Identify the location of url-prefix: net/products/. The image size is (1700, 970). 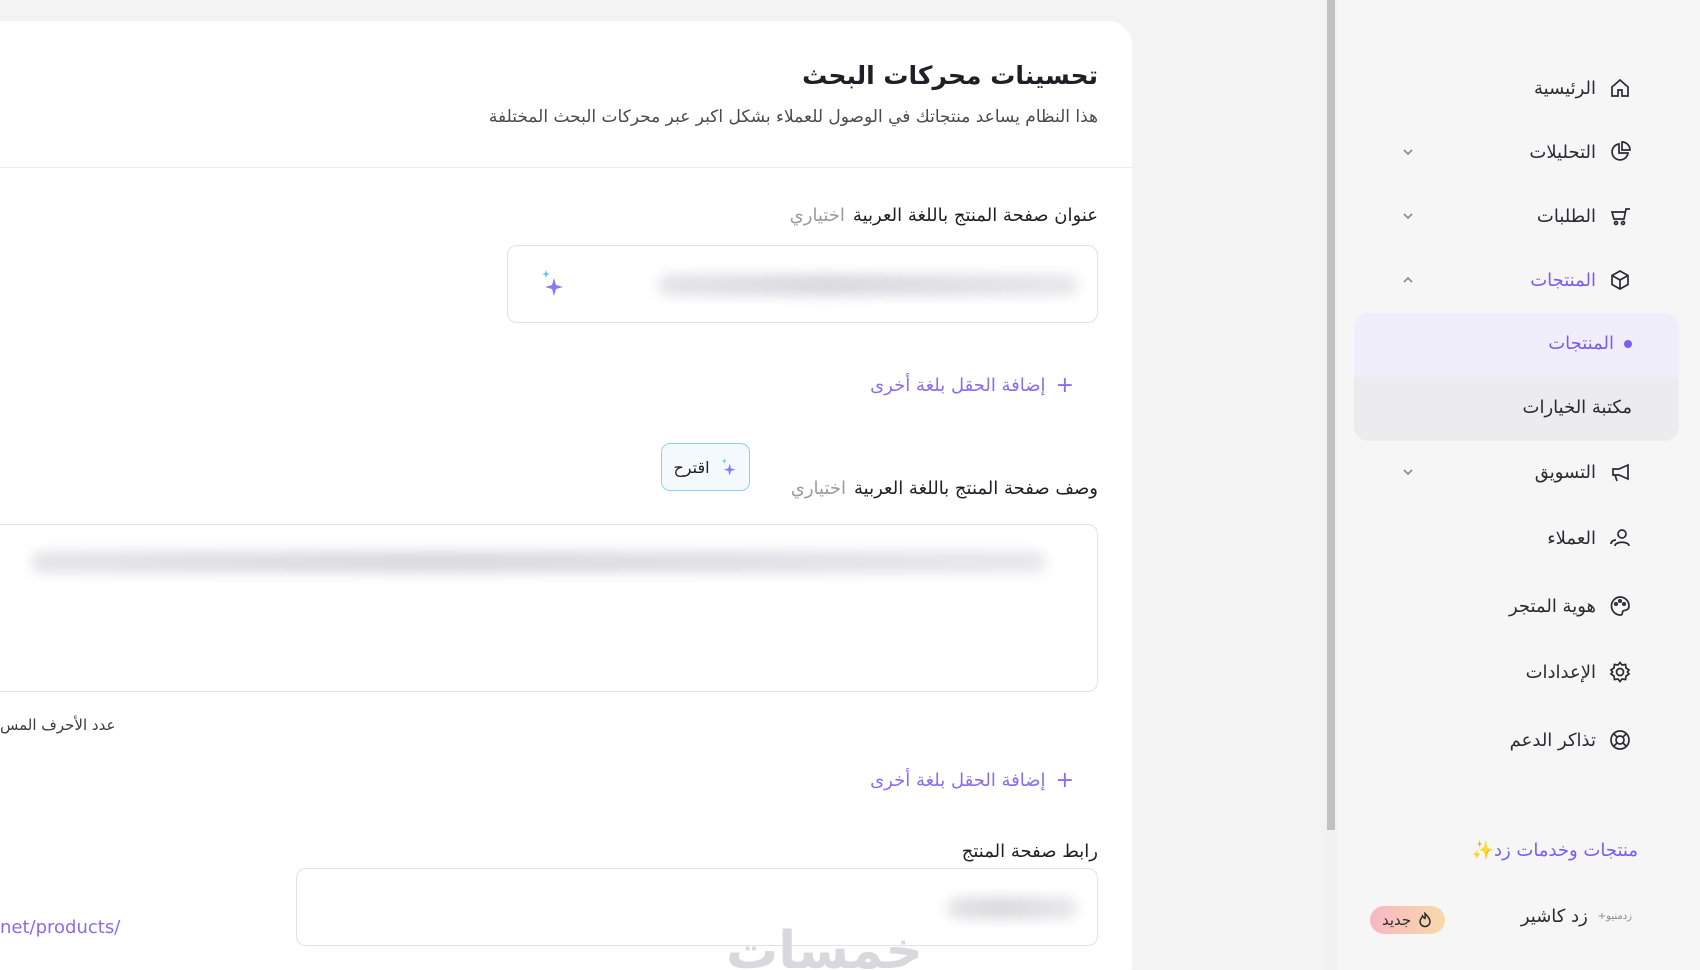
(60, 927).